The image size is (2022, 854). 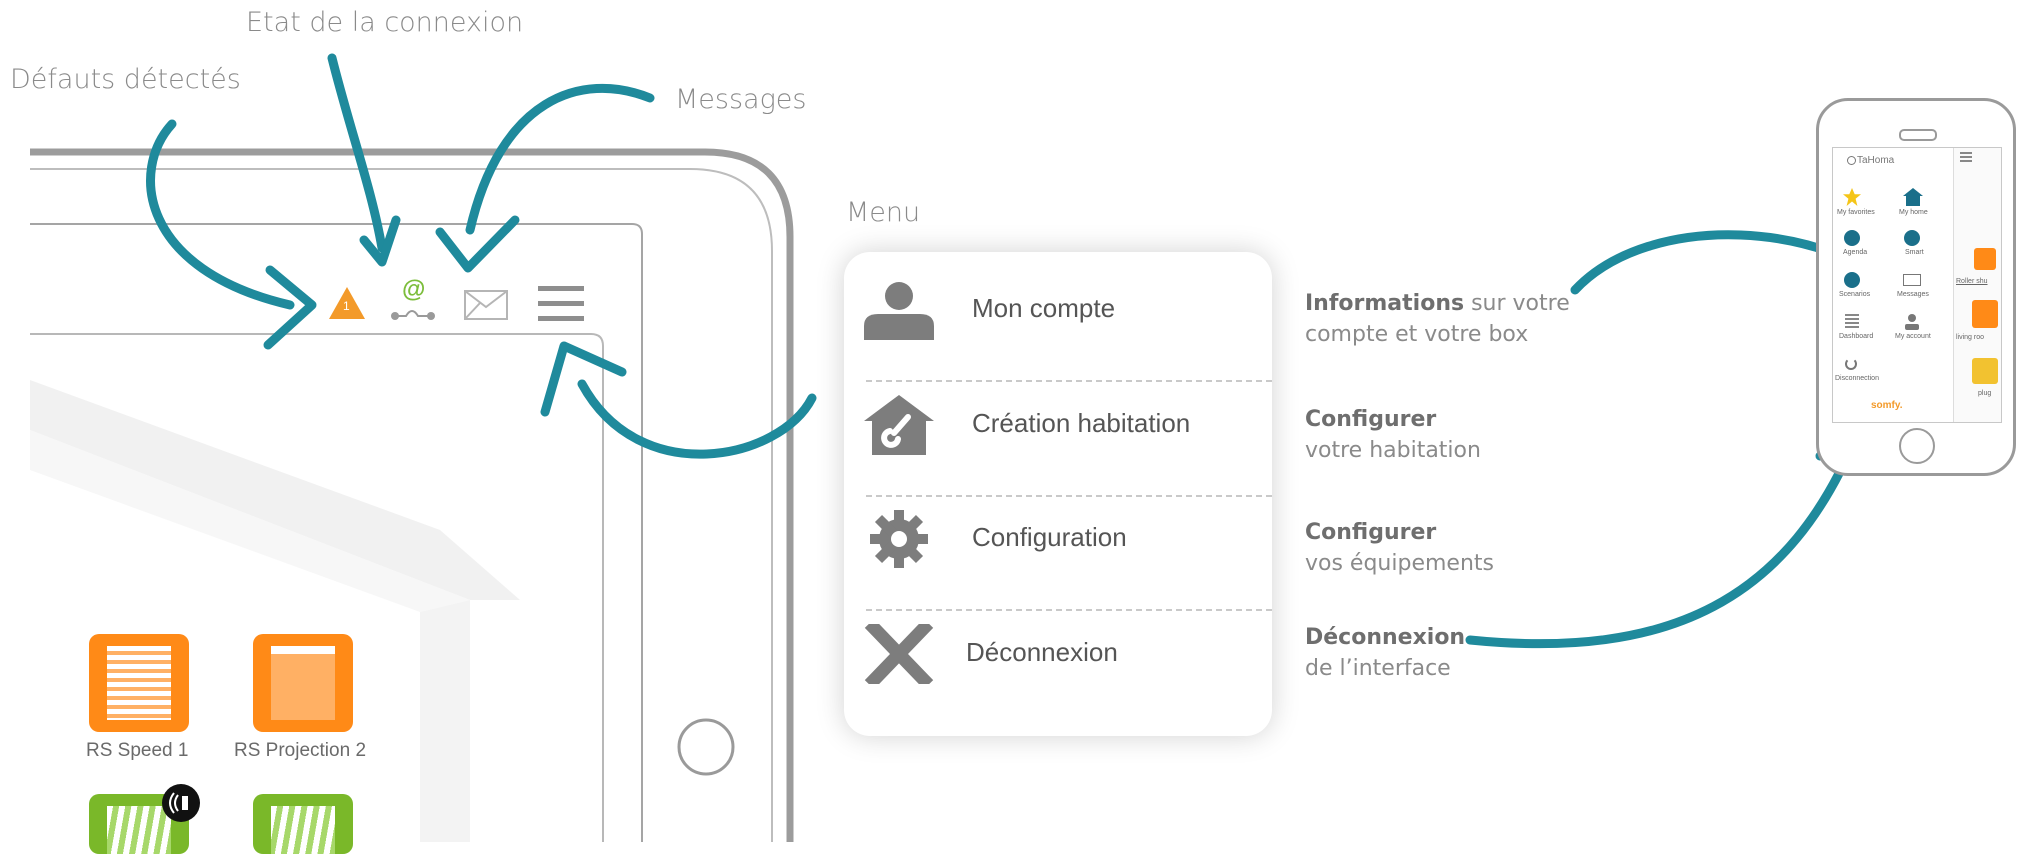 I want to click on at-symbol: @, so click(x=414, y=289).